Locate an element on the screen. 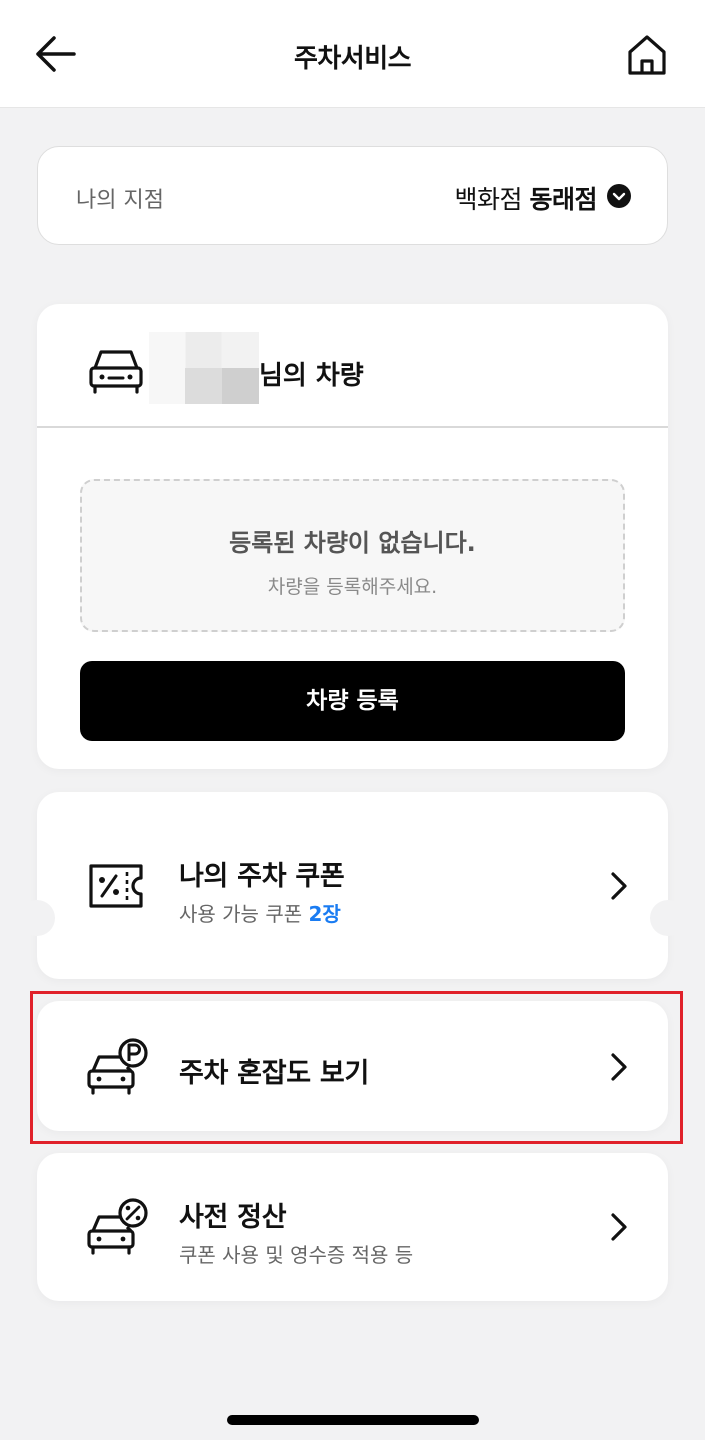 This screenshot has height=1440, width=705. masked-user-name is located at coordinates (204, 368).